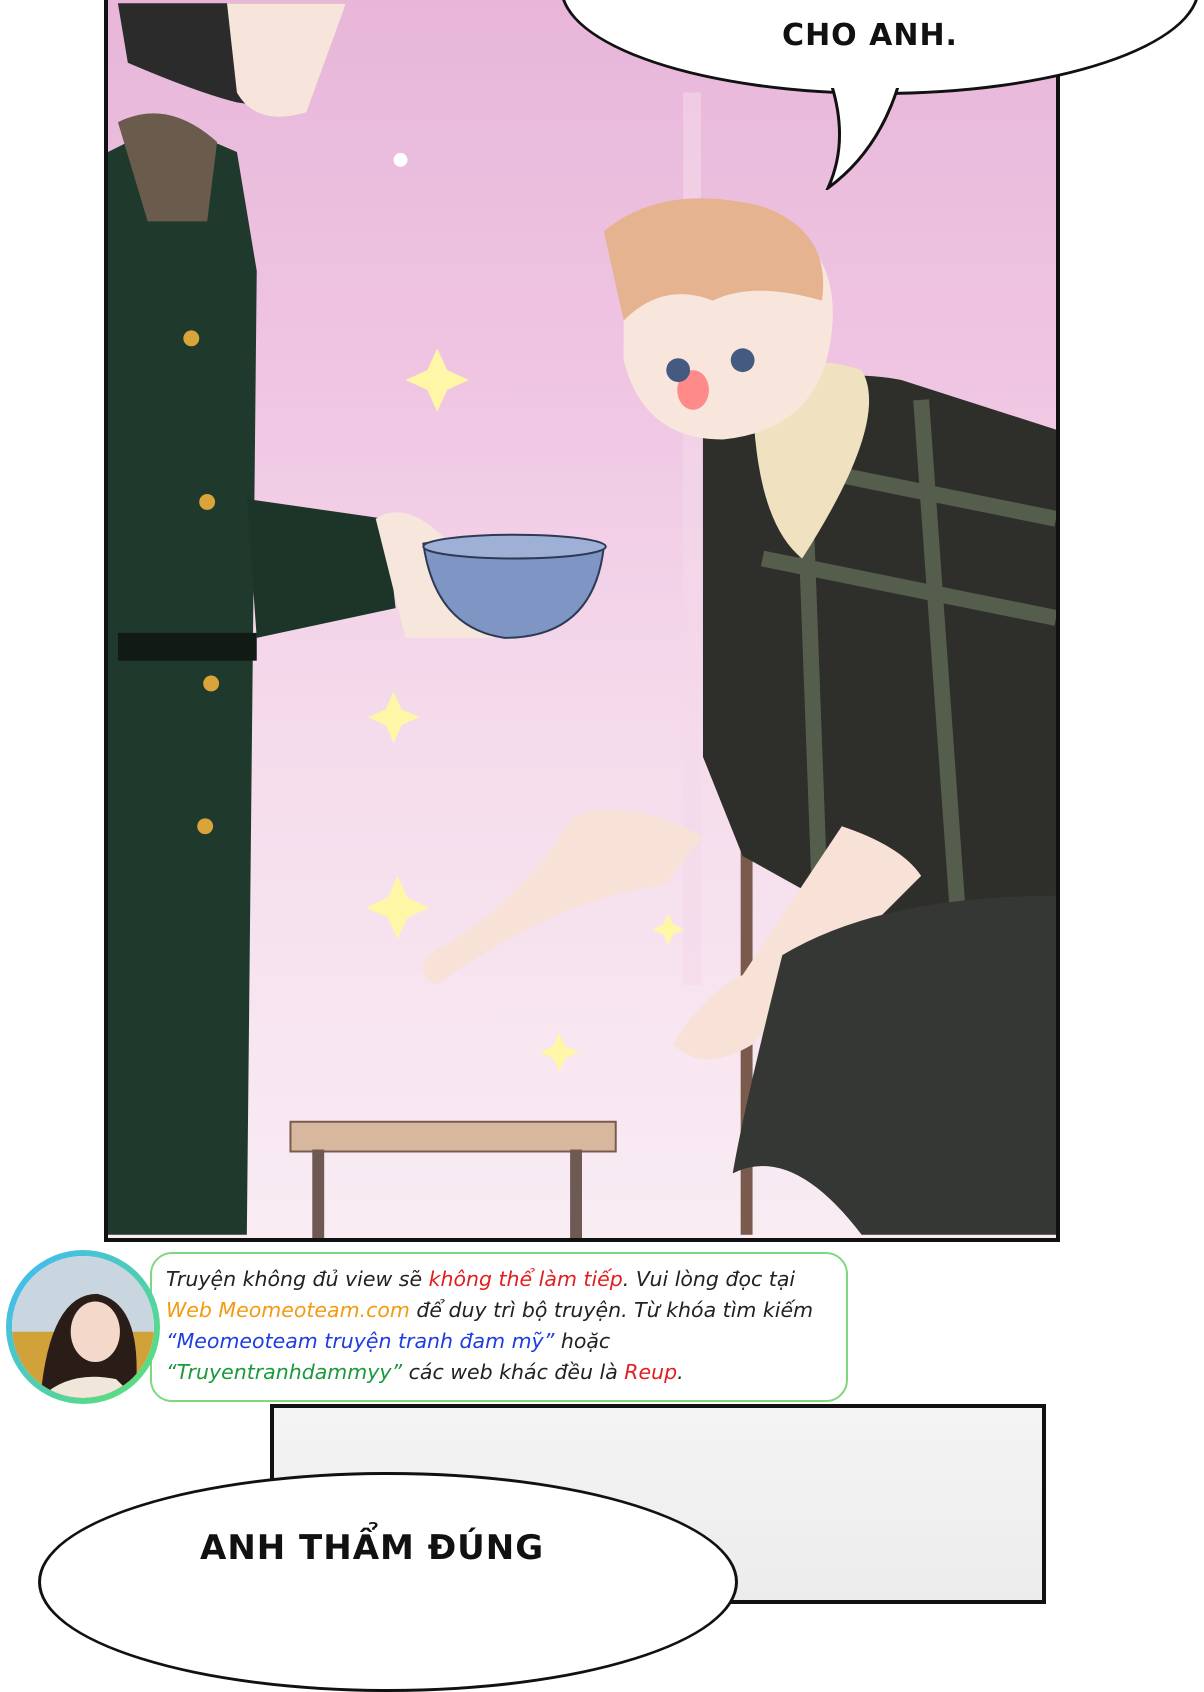 This screenshot has height=1692, width=1204. Describe the element at coordinates (297, 1279) in the screenshot. I see `notice-segment: Truyện không đủ view sẽ` at that location.